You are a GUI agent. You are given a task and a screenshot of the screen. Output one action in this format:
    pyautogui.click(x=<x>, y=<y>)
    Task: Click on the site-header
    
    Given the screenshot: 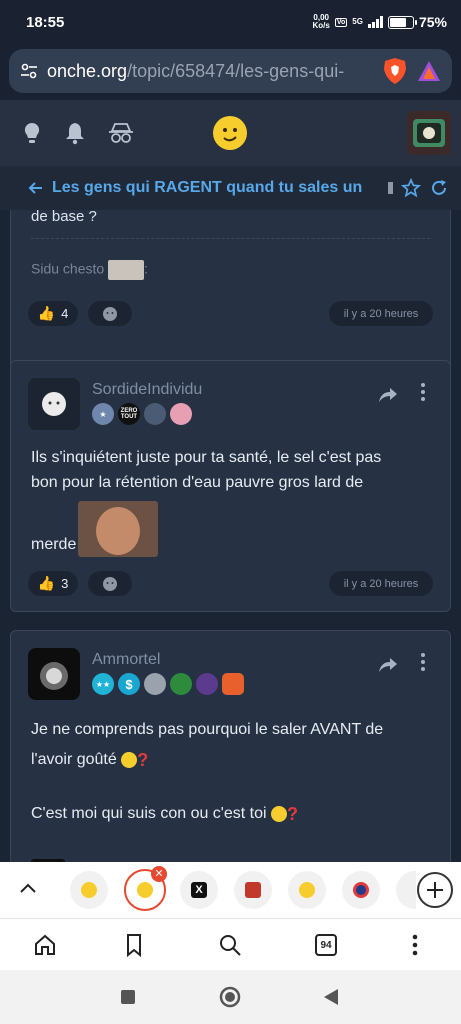 What is the action you would take?
    pyautogui.click(x=230, y=133)
    